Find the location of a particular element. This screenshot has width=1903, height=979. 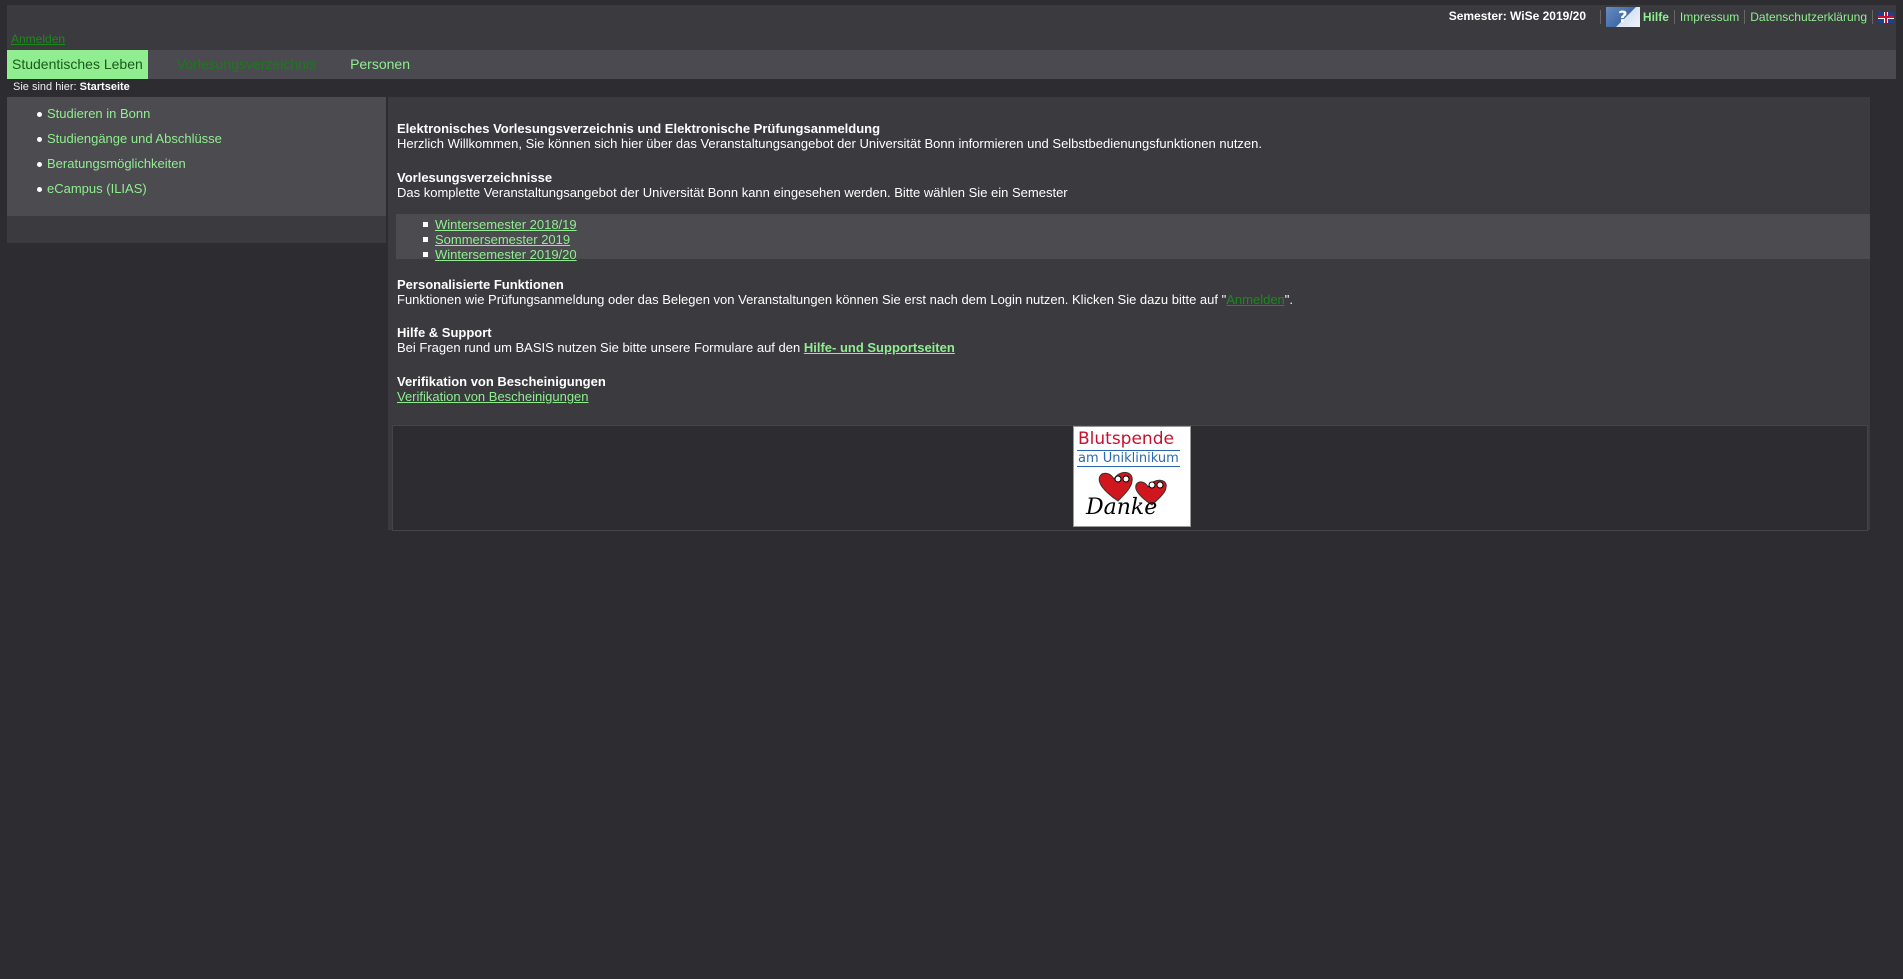

sidebar-item-studiengaenge: Studiengänge und Abschlüsse is located at coordinates (196, 138).